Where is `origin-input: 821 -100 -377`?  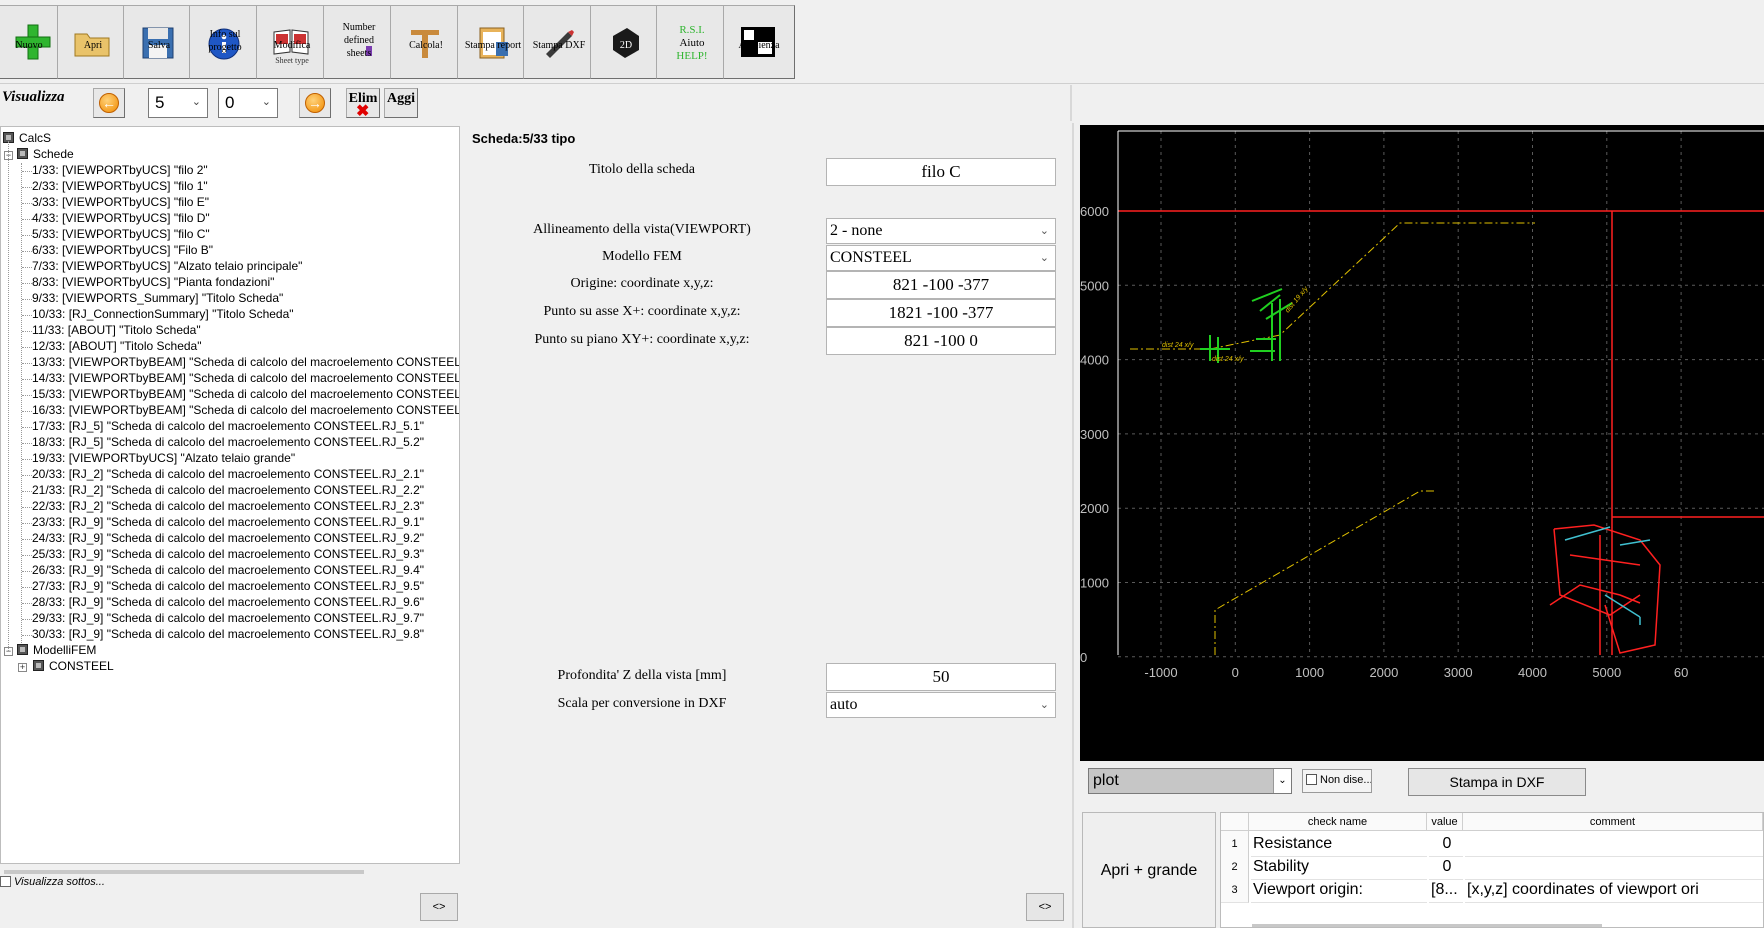 origin-input: 821 -100 -377 is located at coordinates (941, 285).